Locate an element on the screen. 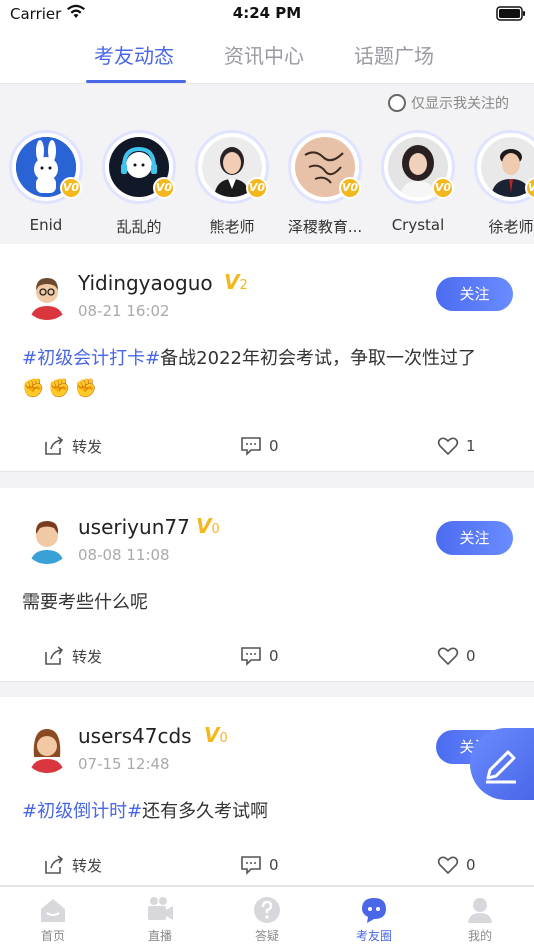  post-content: 需要考些什么呢 is located at coordinates (267, 603).